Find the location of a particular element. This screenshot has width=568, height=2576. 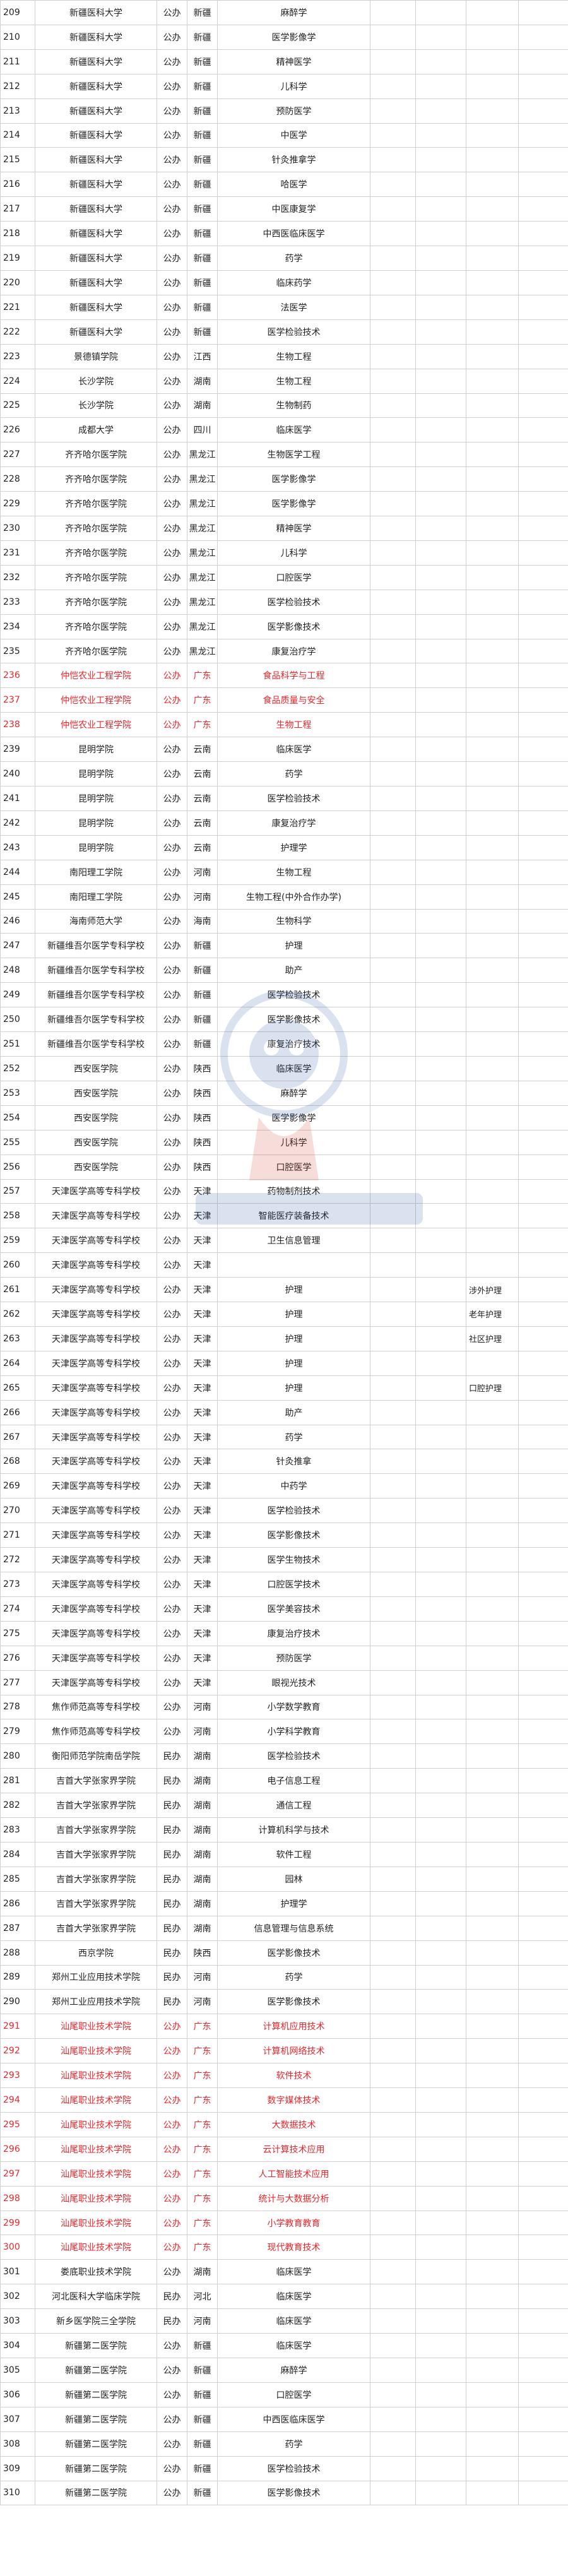

table-row: 211 新疆医科大学 公办 新疆 精神医学 is located at coordinates (284, 62).